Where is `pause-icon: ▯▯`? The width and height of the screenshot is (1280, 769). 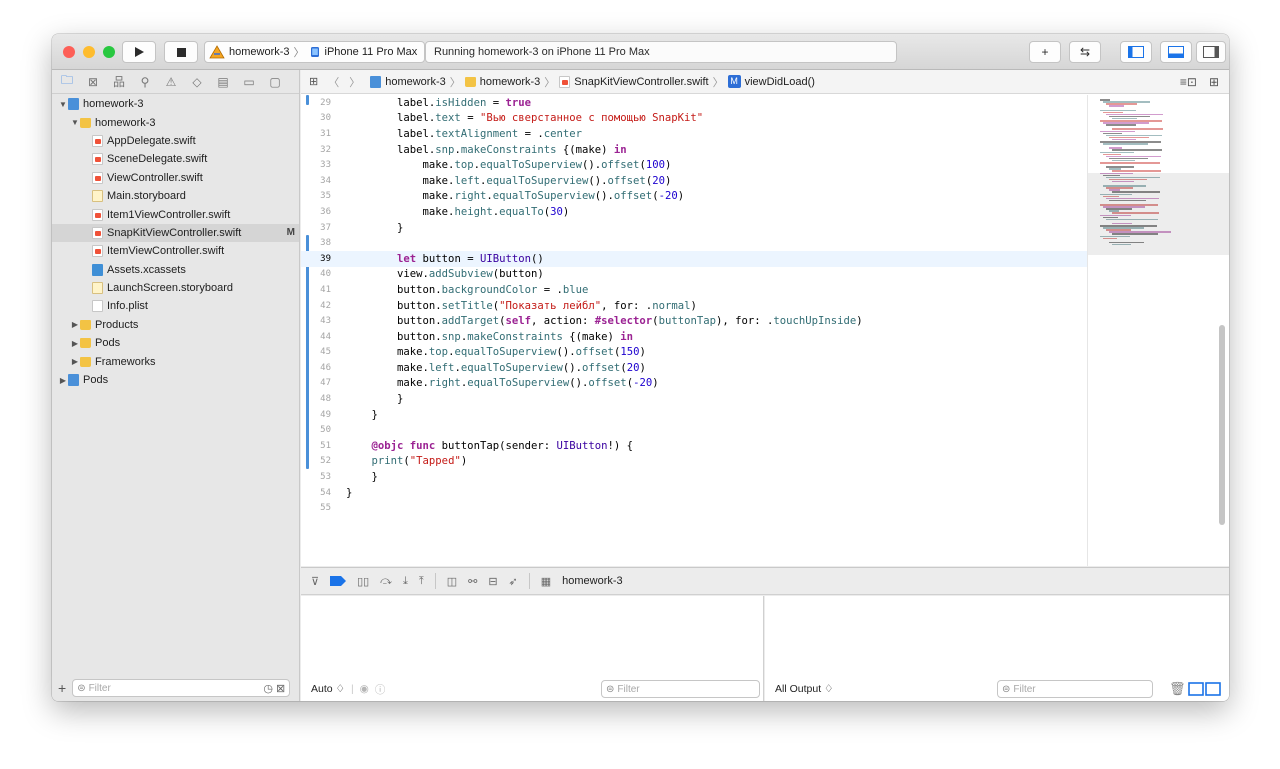
pause-icon: ▯▯ is located at coordinates (363, 581).